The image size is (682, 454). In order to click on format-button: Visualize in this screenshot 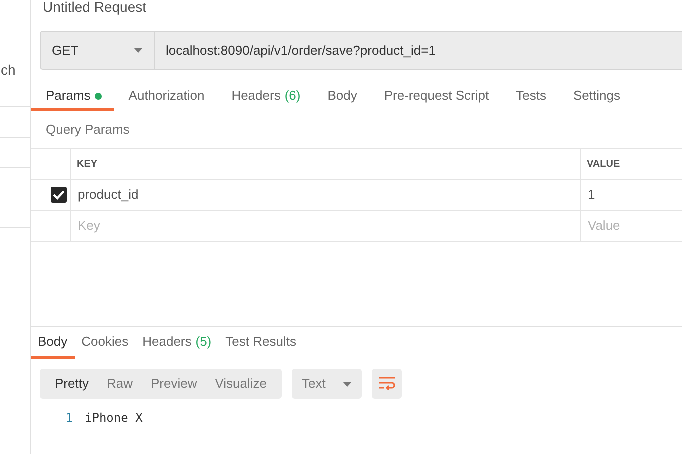, I will do `click(241, 384)`.